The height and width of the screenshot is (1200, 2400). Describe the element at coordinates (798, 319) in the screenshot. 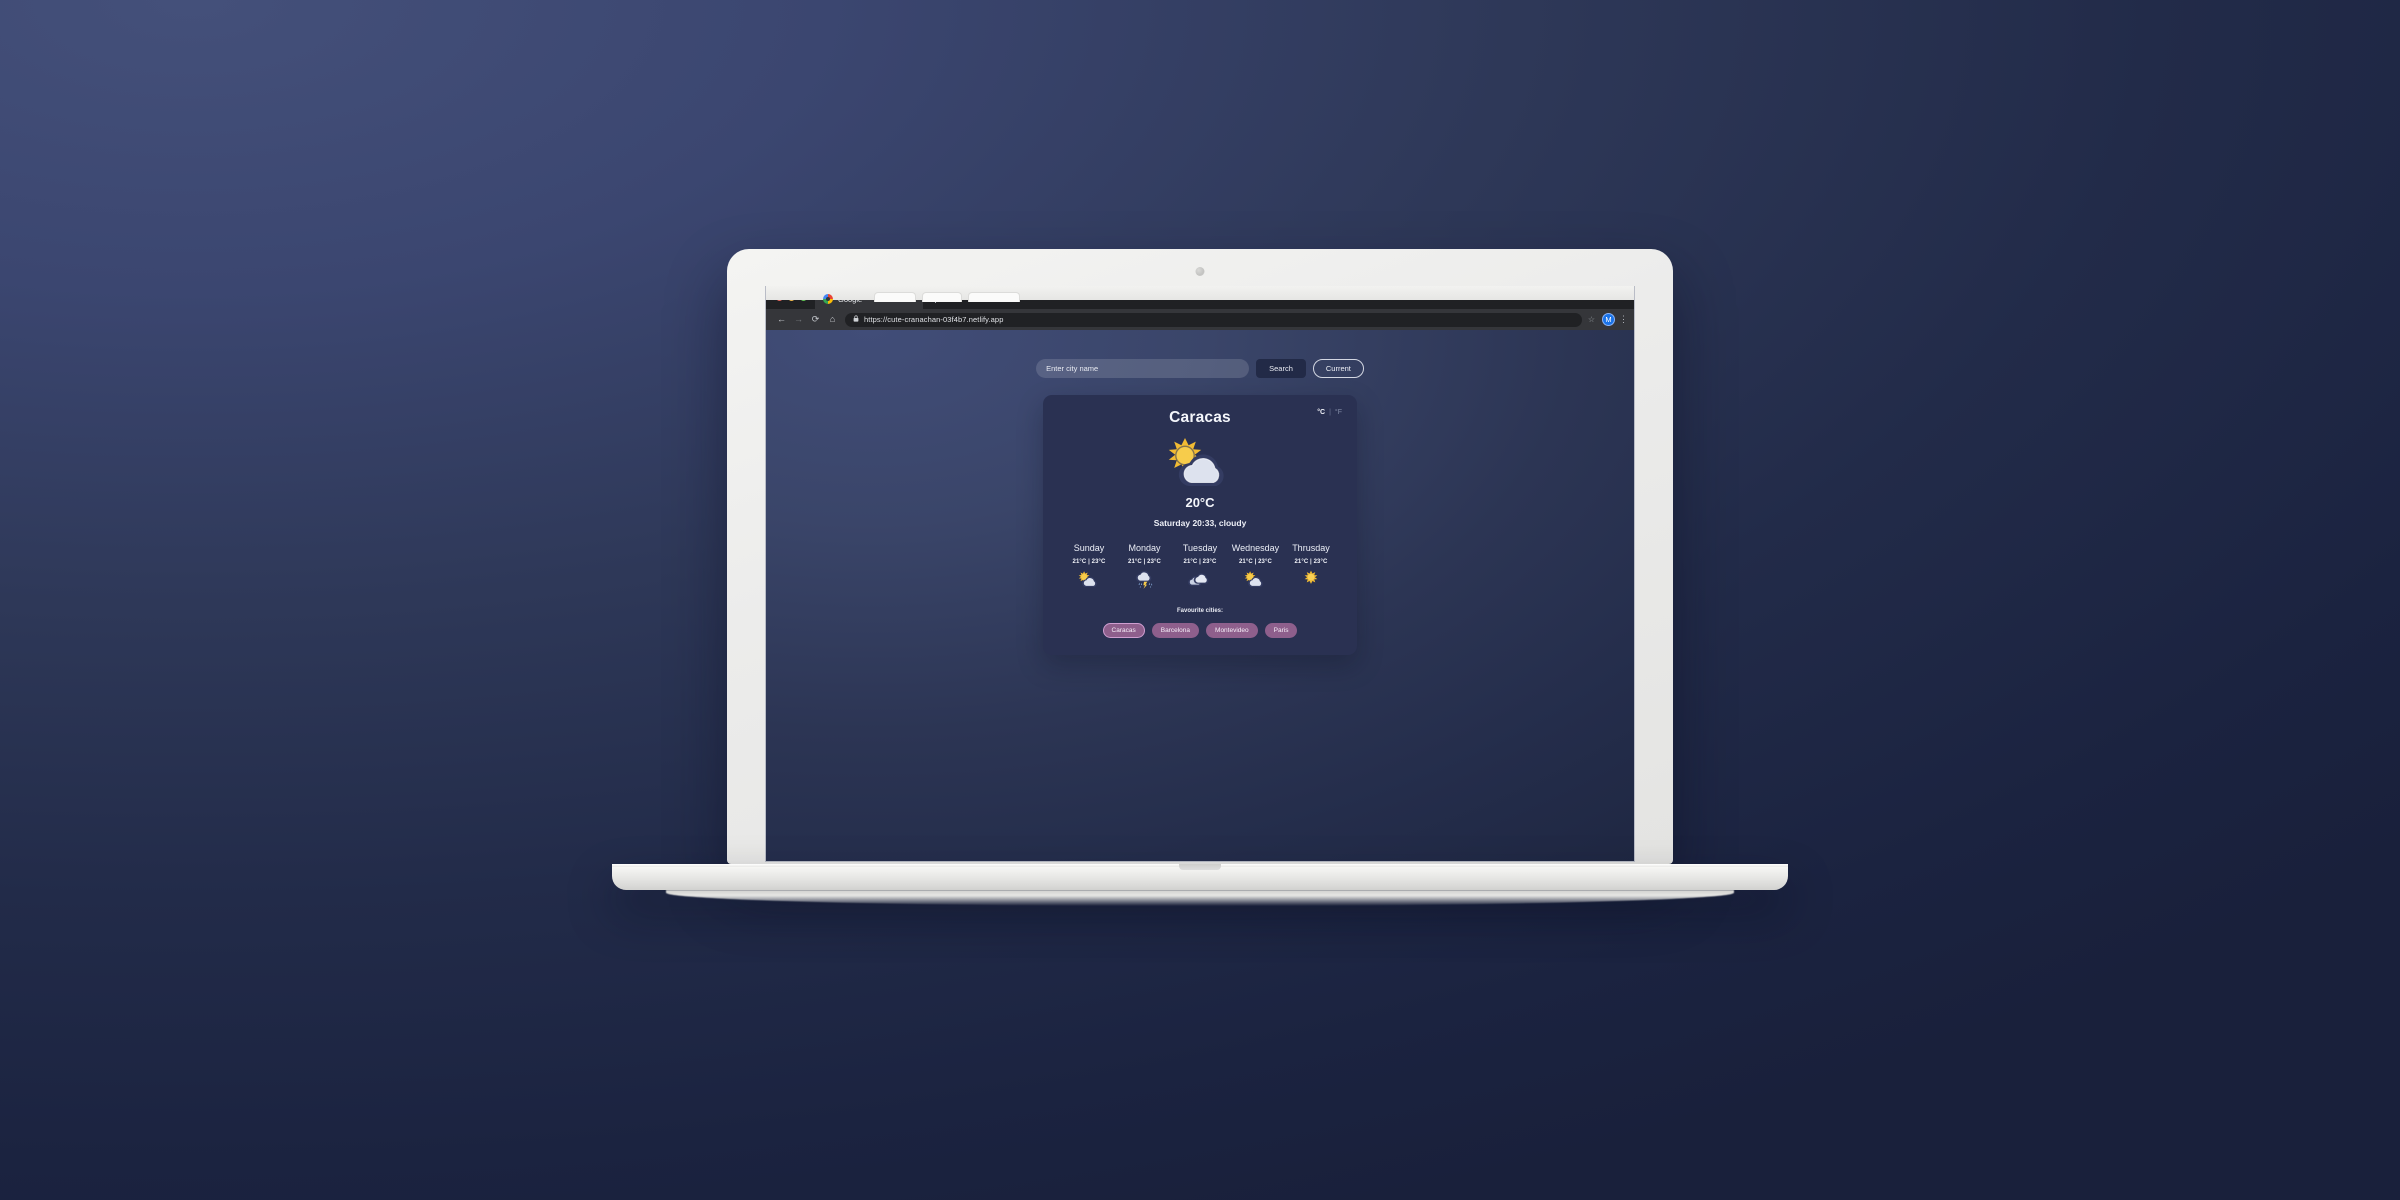

I see `forward-icon: →` at that location.